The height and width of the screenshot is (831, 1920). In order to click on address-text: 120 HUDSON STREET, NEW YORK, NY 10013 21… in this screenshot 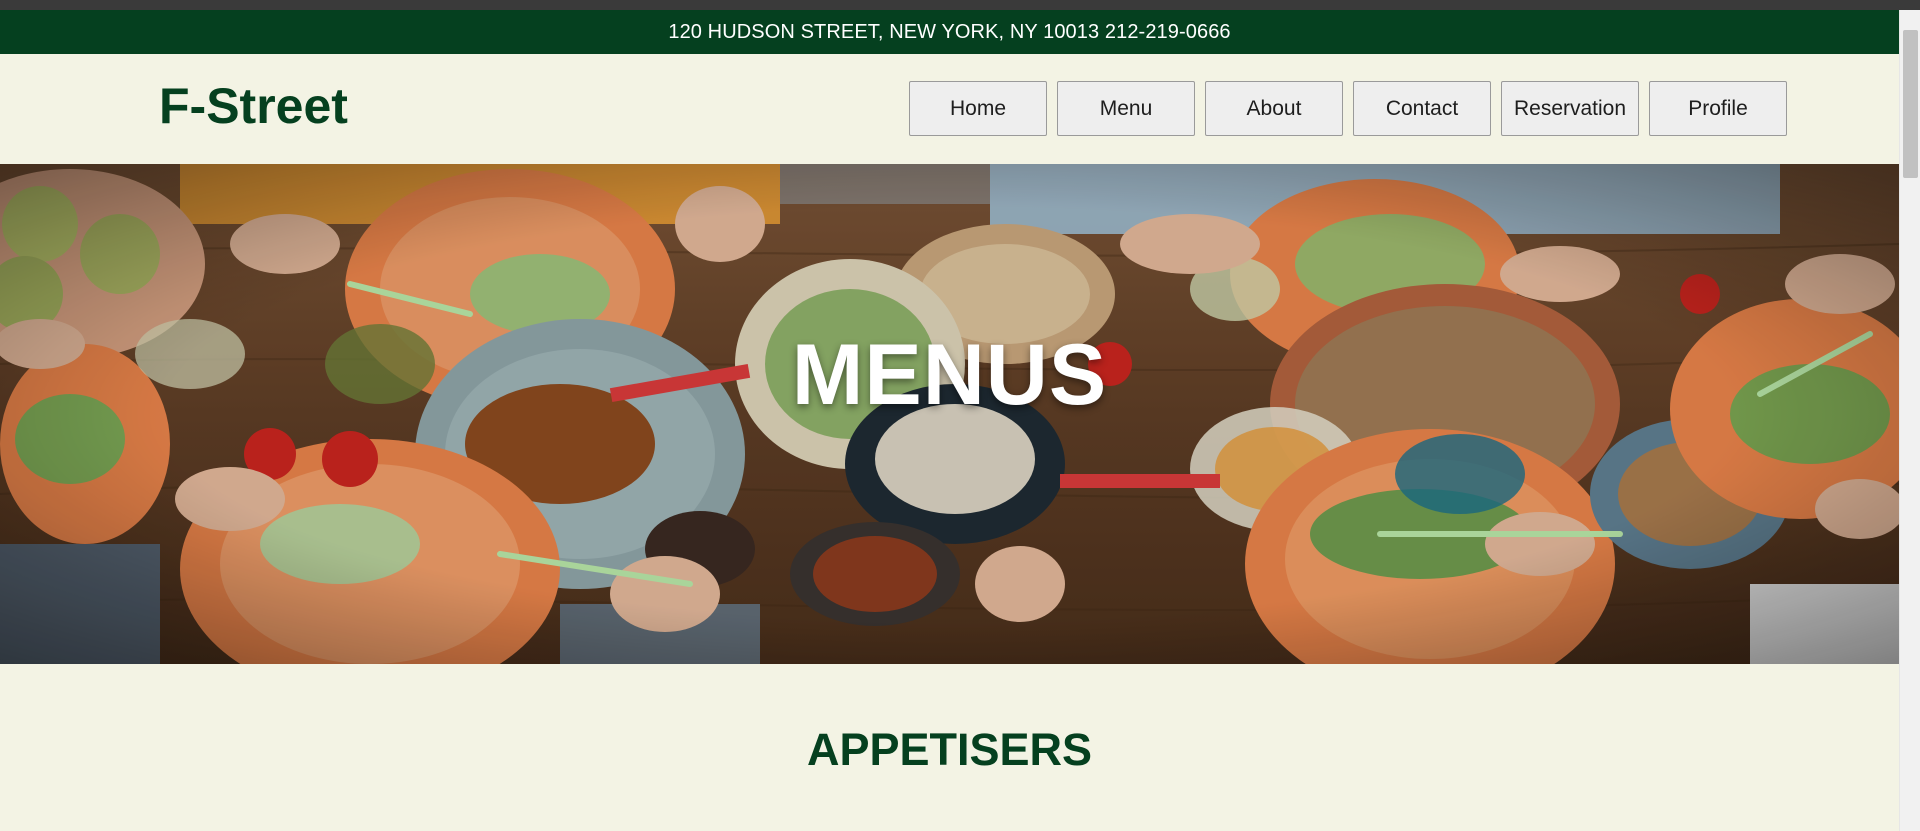, I will do `click(949, 31)`.